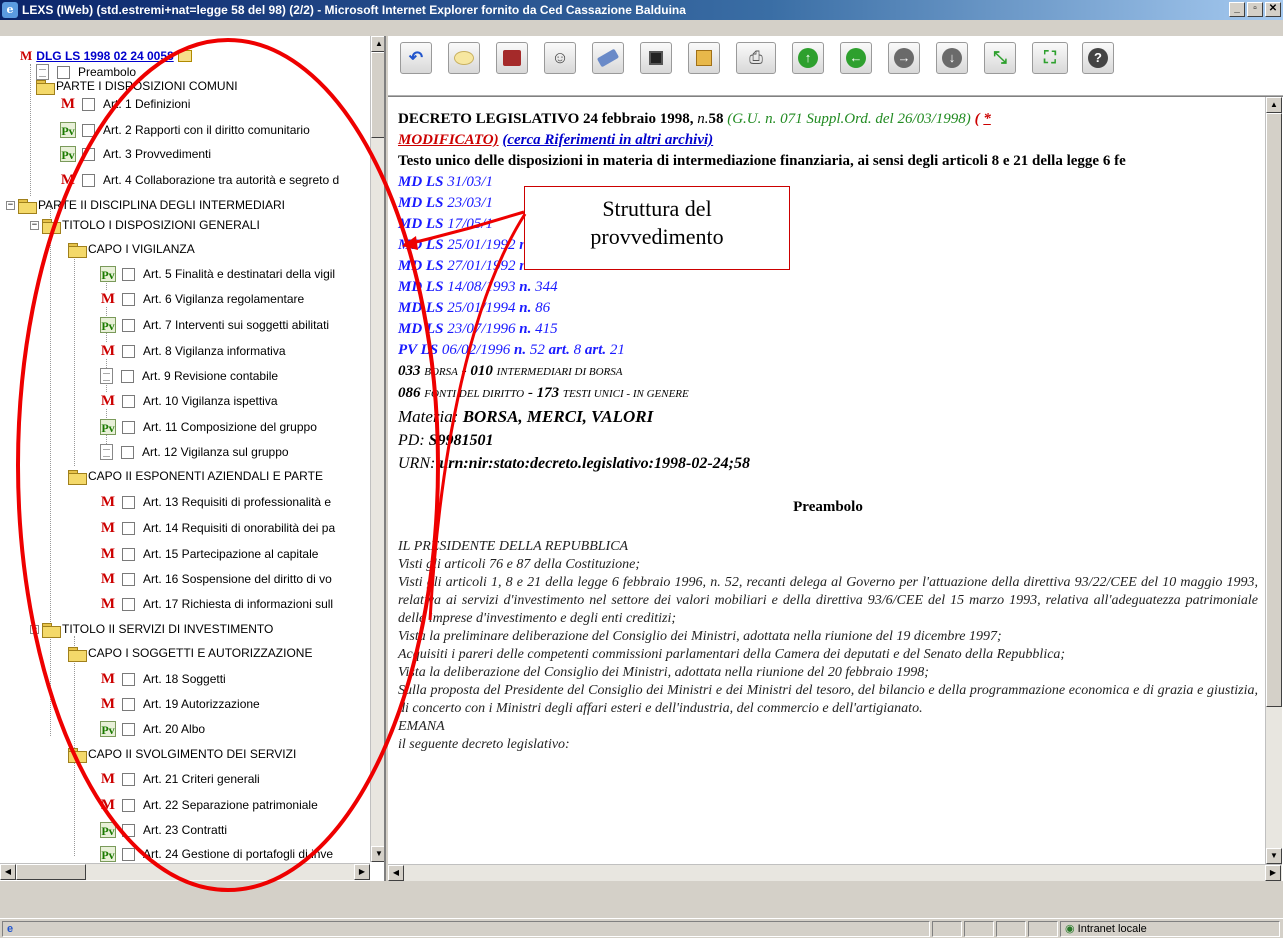  What do you see at coordinates (239, 528) in the screenshot?
I see `tree-item-label: Art. 14 Requisiti di onorabilità dei pa` at bounding box center [239, 528].